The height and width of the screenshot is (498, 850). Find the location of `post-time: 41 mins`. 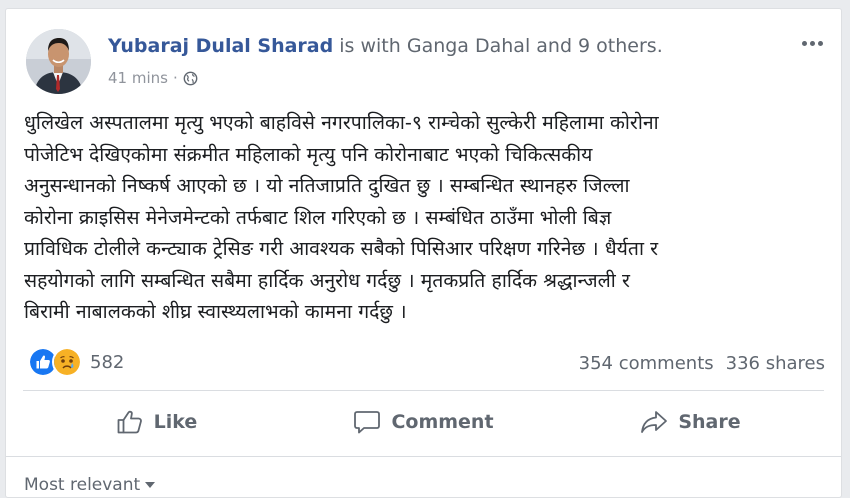

post-time: 41 mins is located at coordinates (138, 78).